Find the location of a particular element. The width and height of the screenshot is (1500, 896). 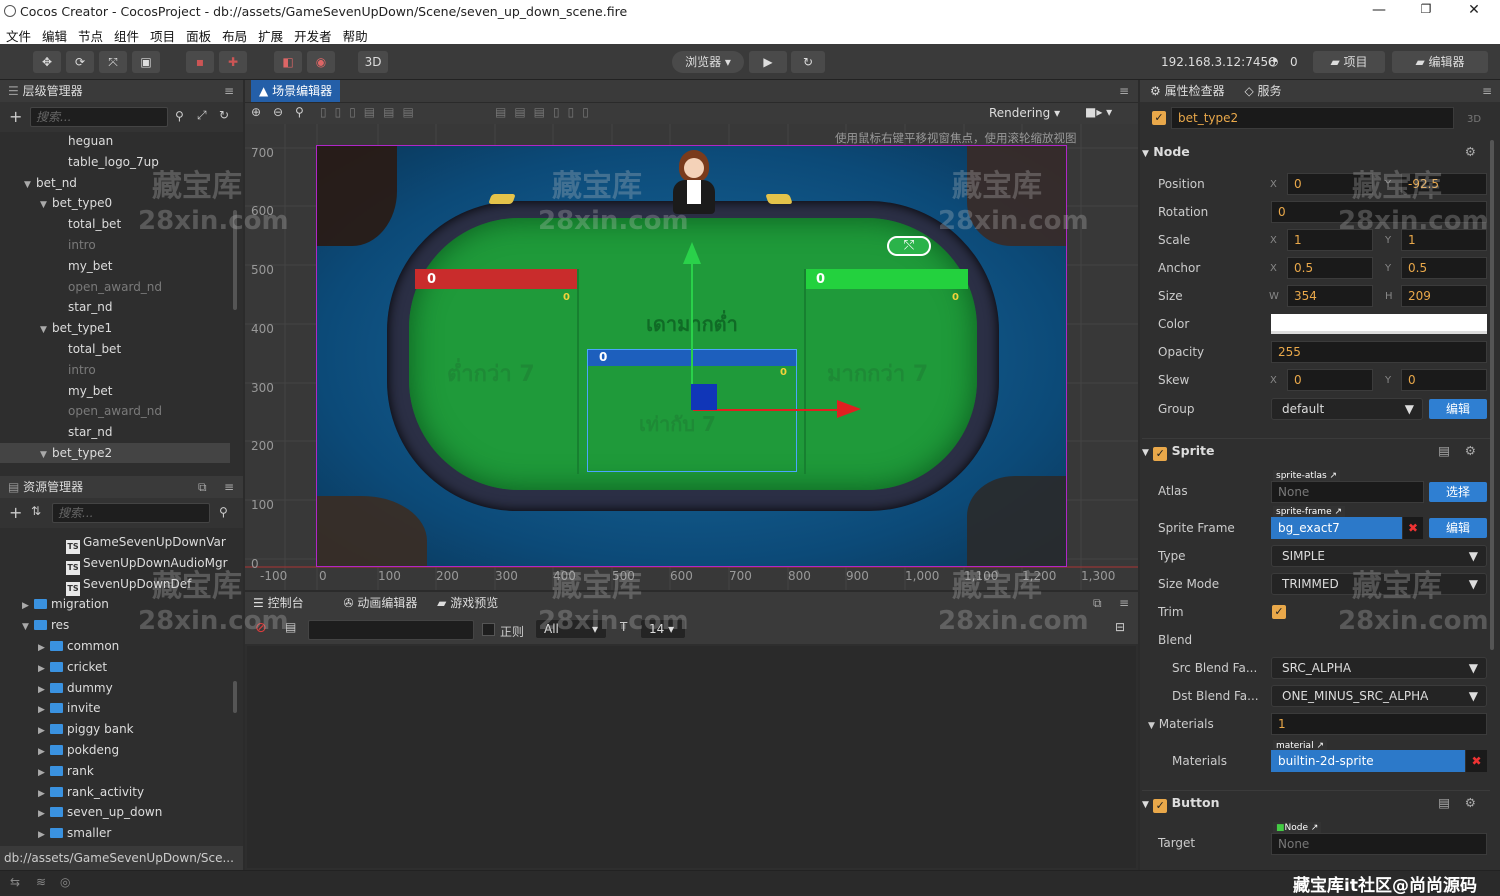

menu-item: 项目 is located at coordinates (162, 34).